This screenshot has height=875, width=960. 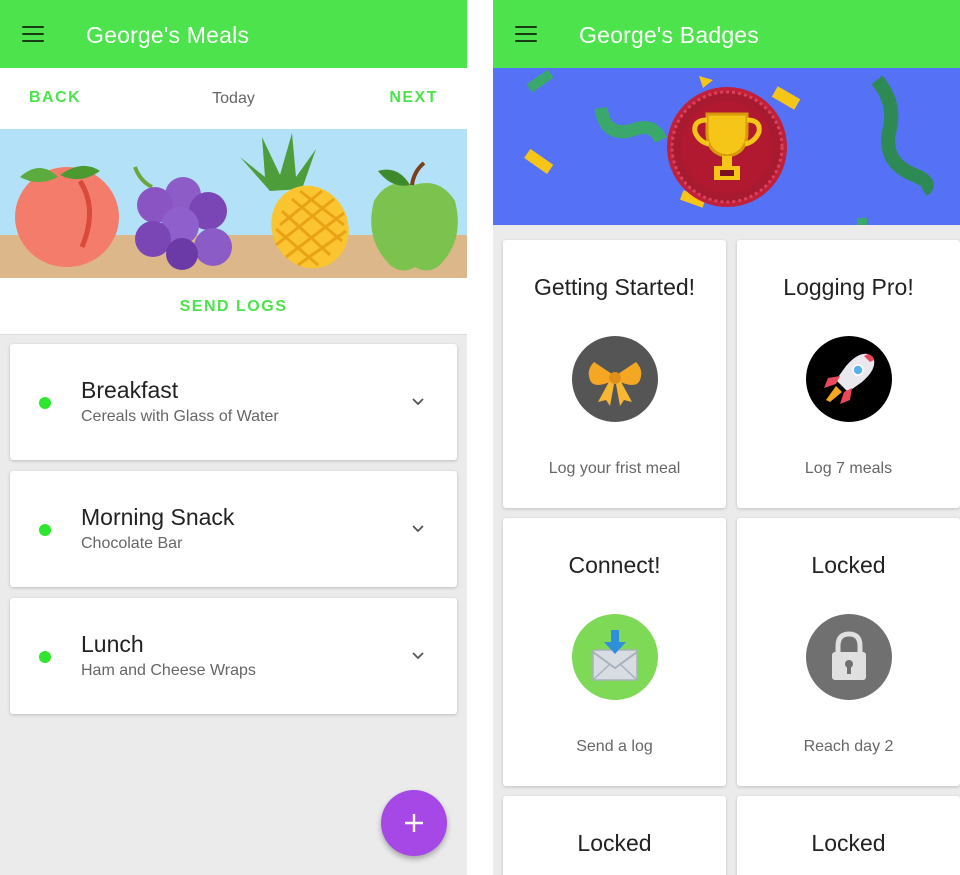 I want to click on trophy-icon, so click(x=727, y=147).